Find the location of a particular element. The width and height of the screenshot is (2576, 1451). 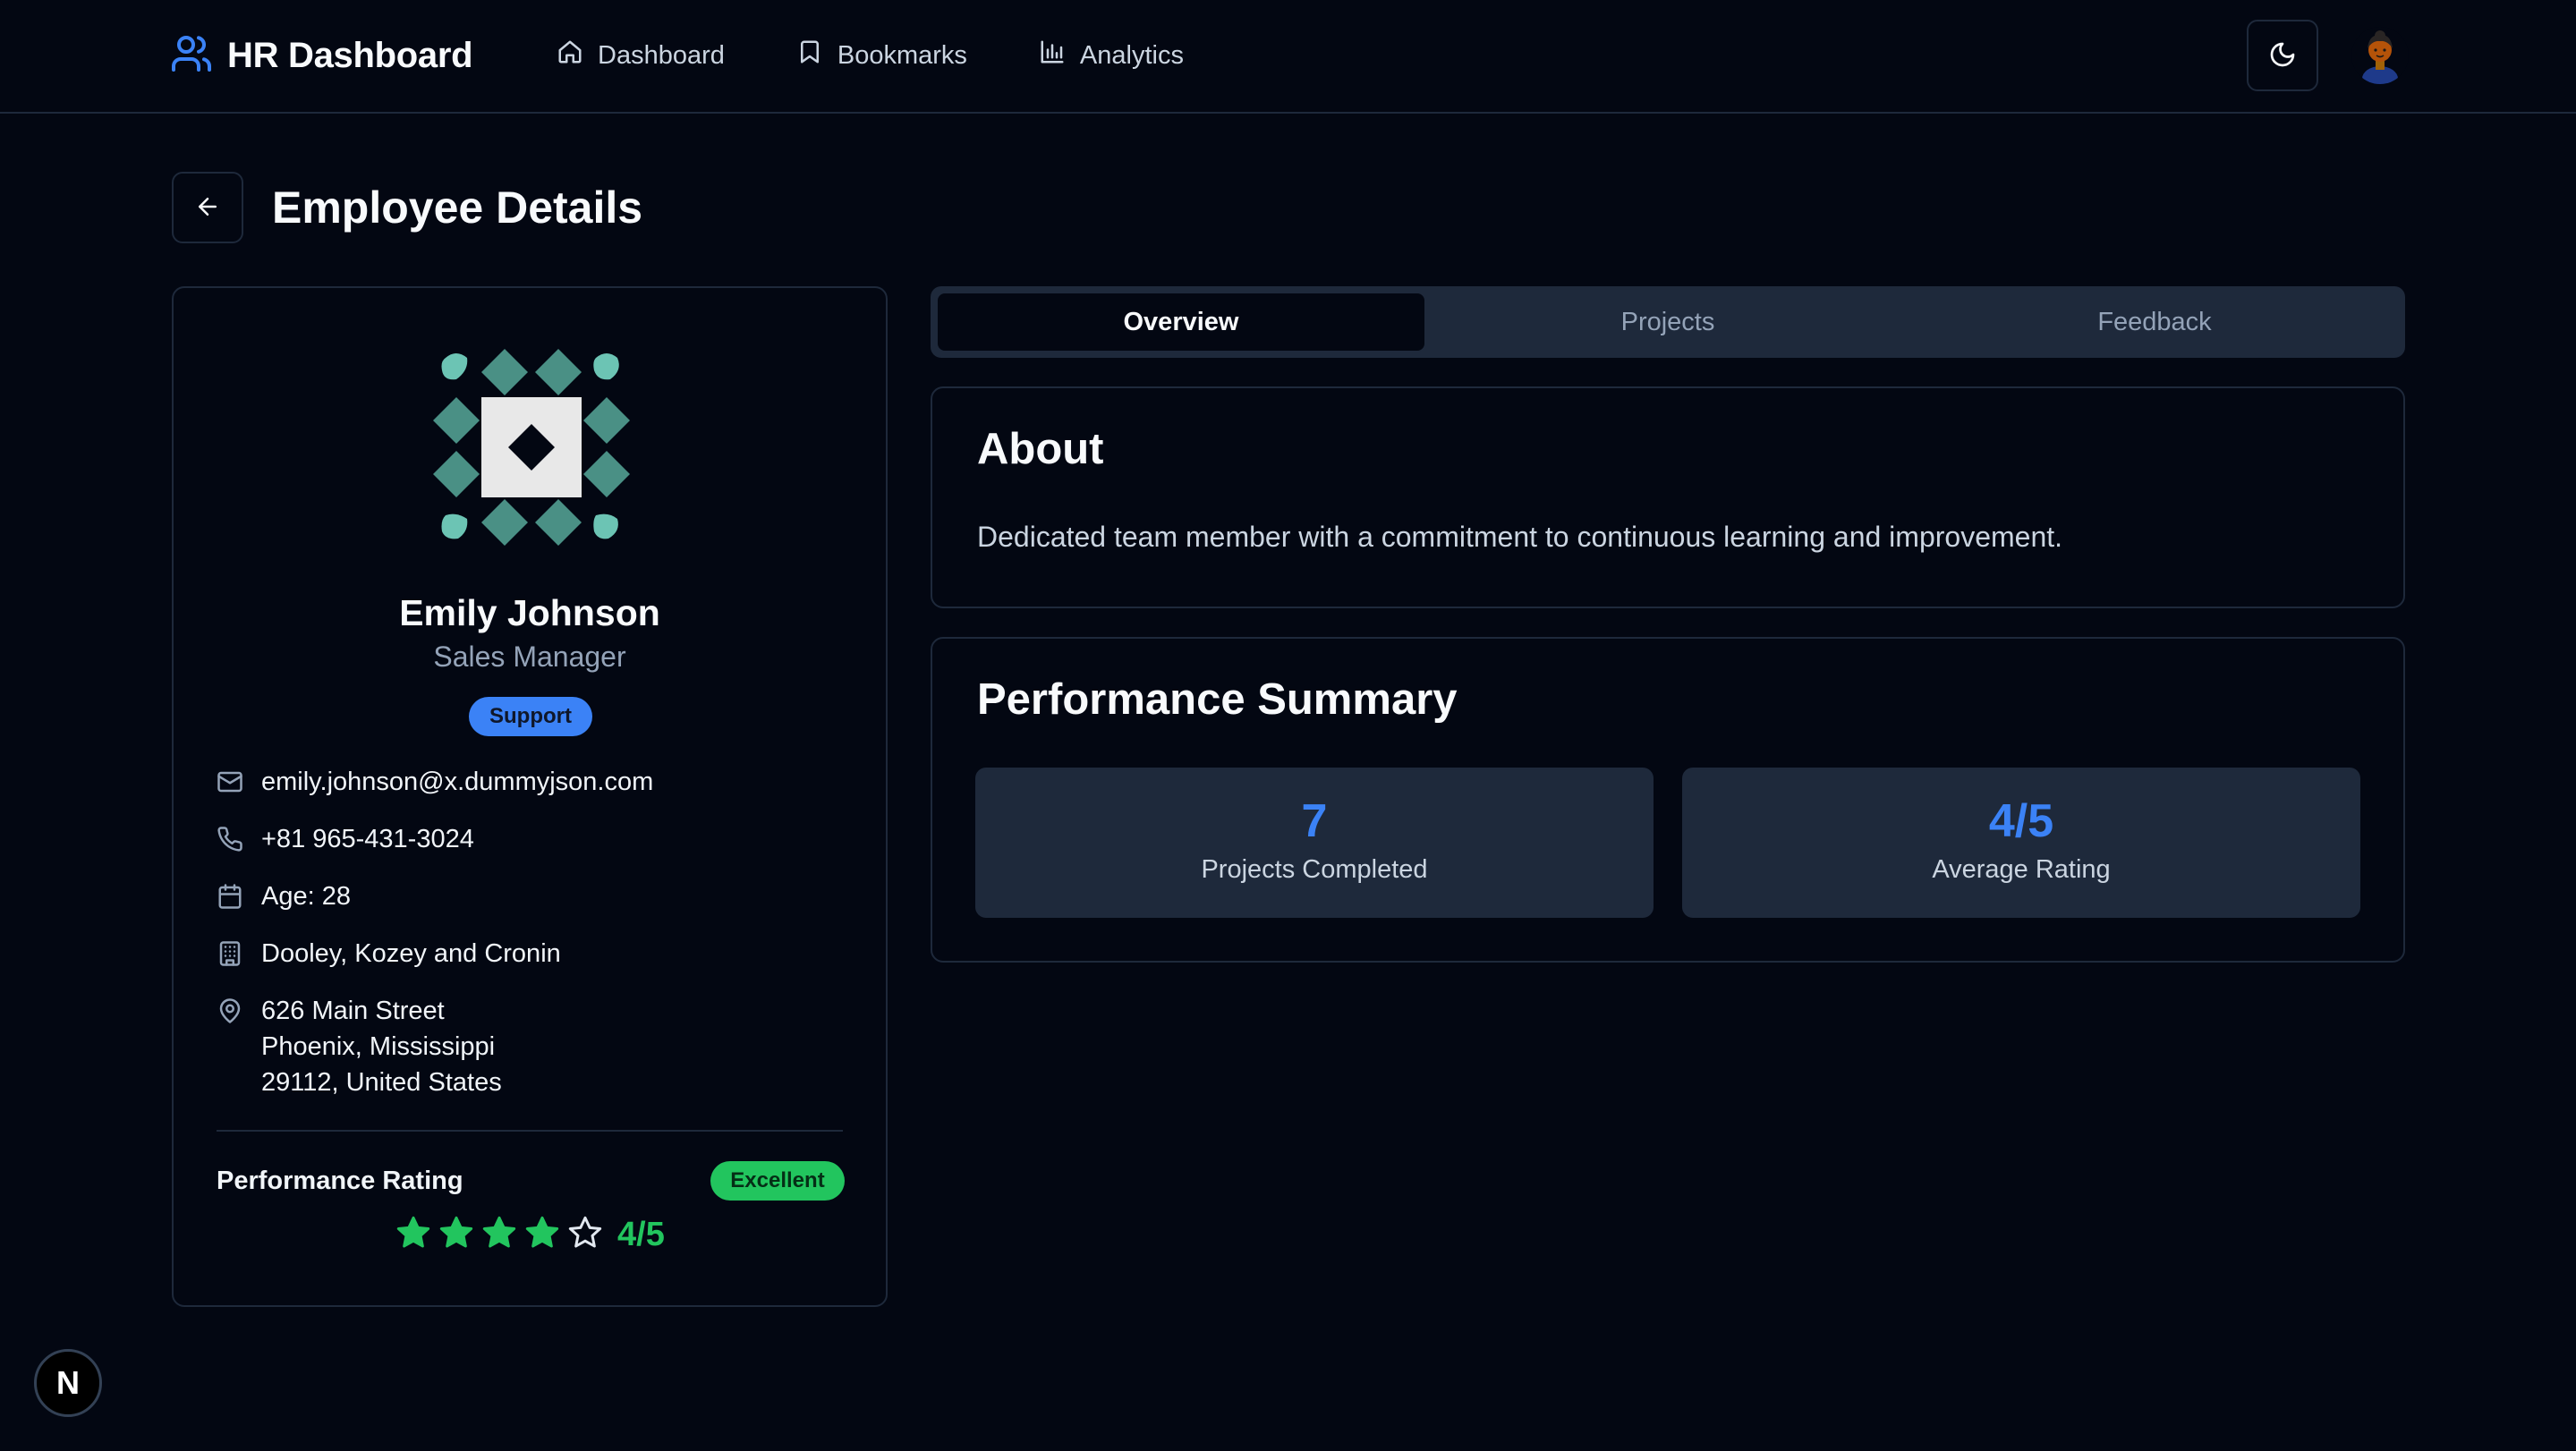

employee-identicon is located at coordinates (531, 447).